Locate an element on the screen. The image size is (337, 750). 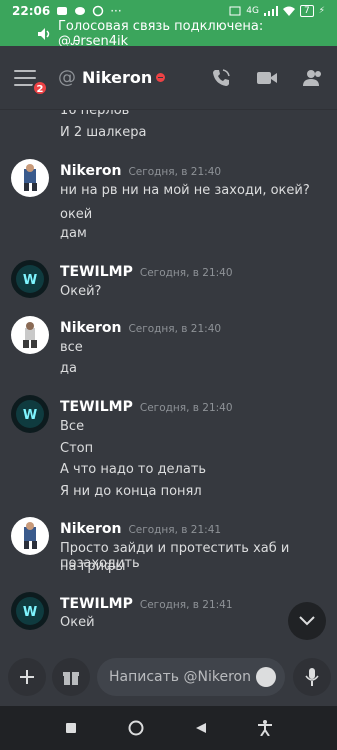
message-text: Я ни до конца понял is located at coordinates (131, 491).